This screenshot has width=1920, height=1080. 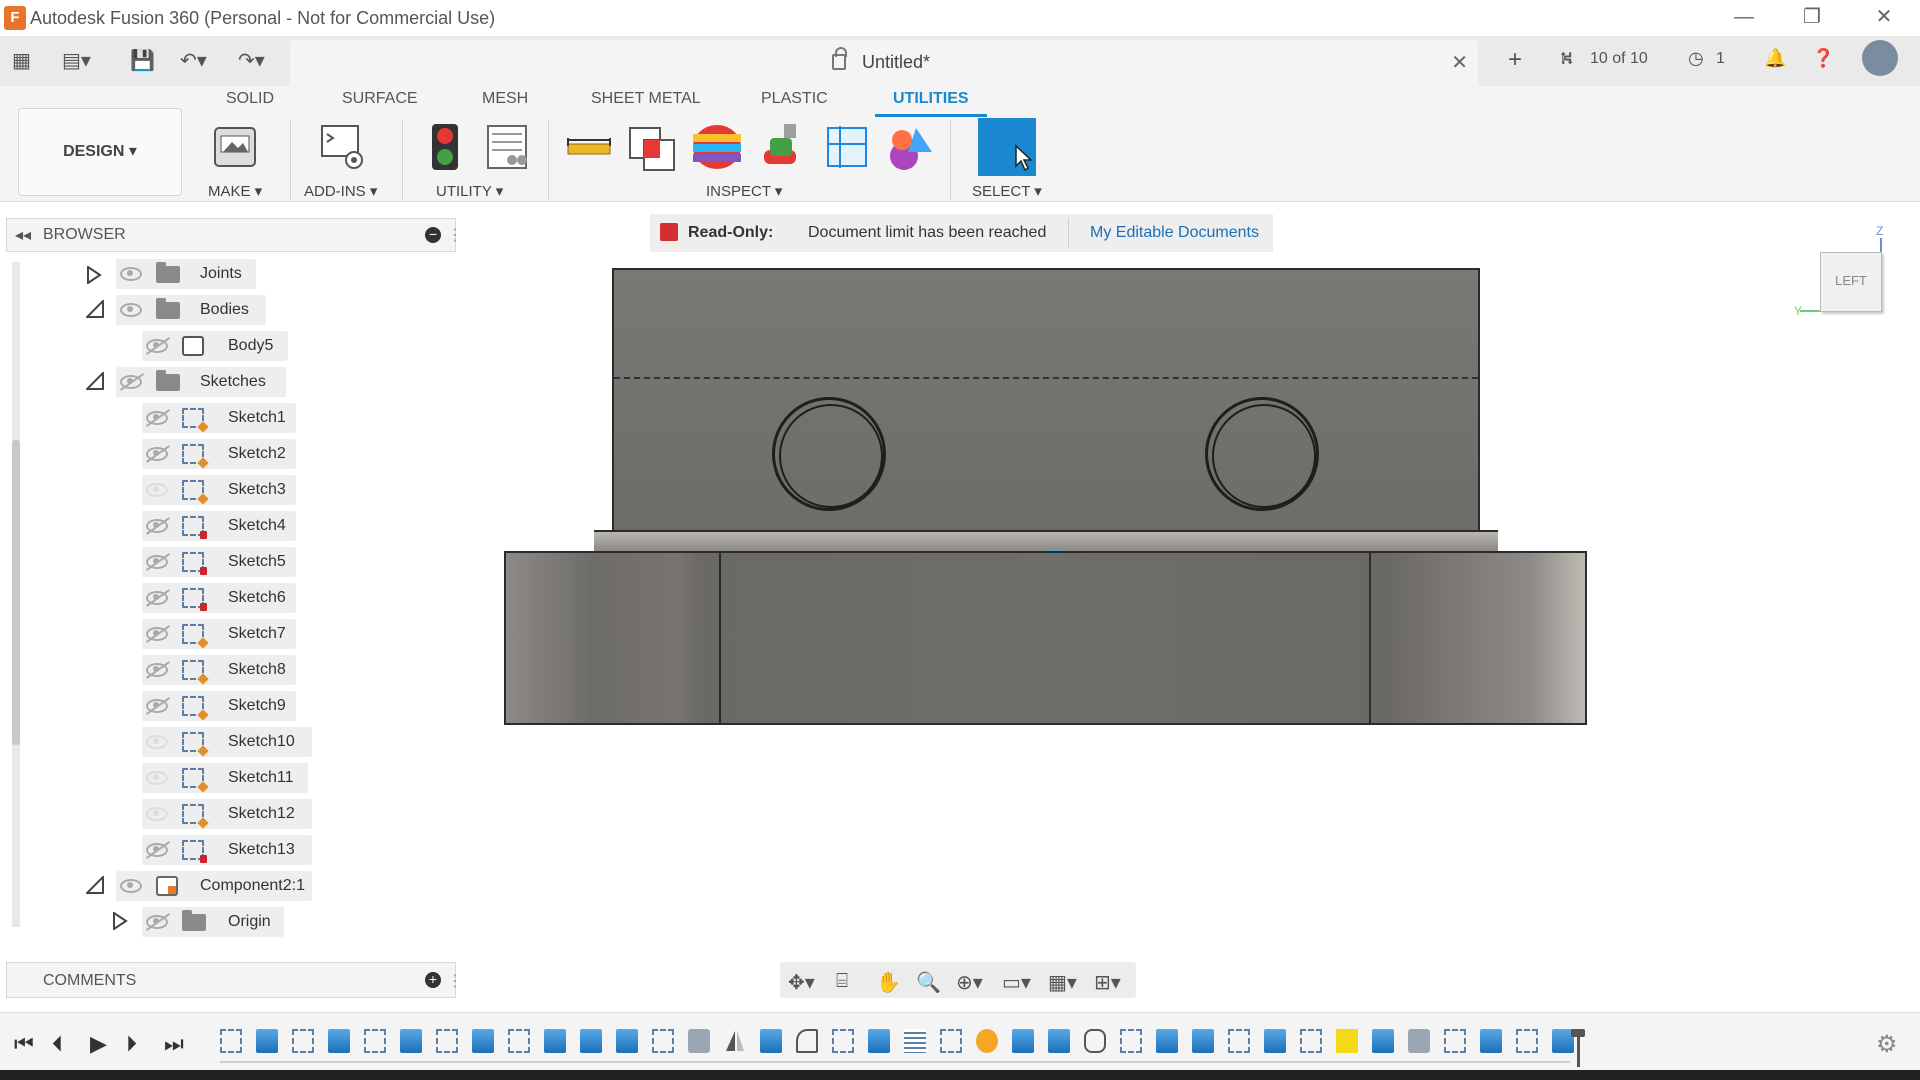 I want to click on document-tab: Untitled* ✕, so click(x=884, y=63).